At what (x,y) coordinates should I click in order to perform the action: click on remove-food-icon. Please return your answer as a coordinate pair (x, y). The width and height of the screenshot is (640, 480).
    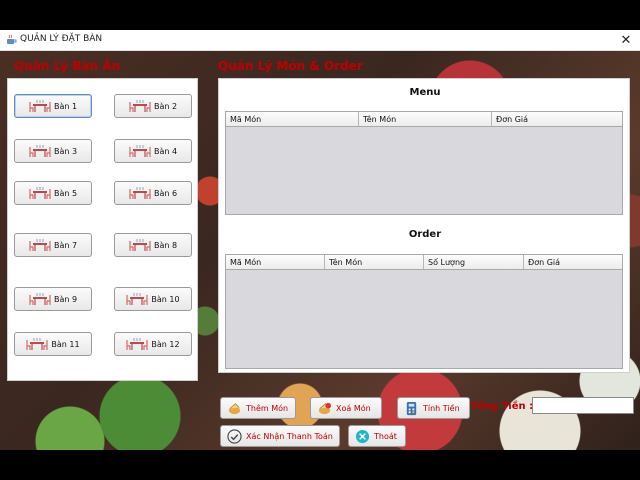
    Looking at the image, I should click on (325, 408).